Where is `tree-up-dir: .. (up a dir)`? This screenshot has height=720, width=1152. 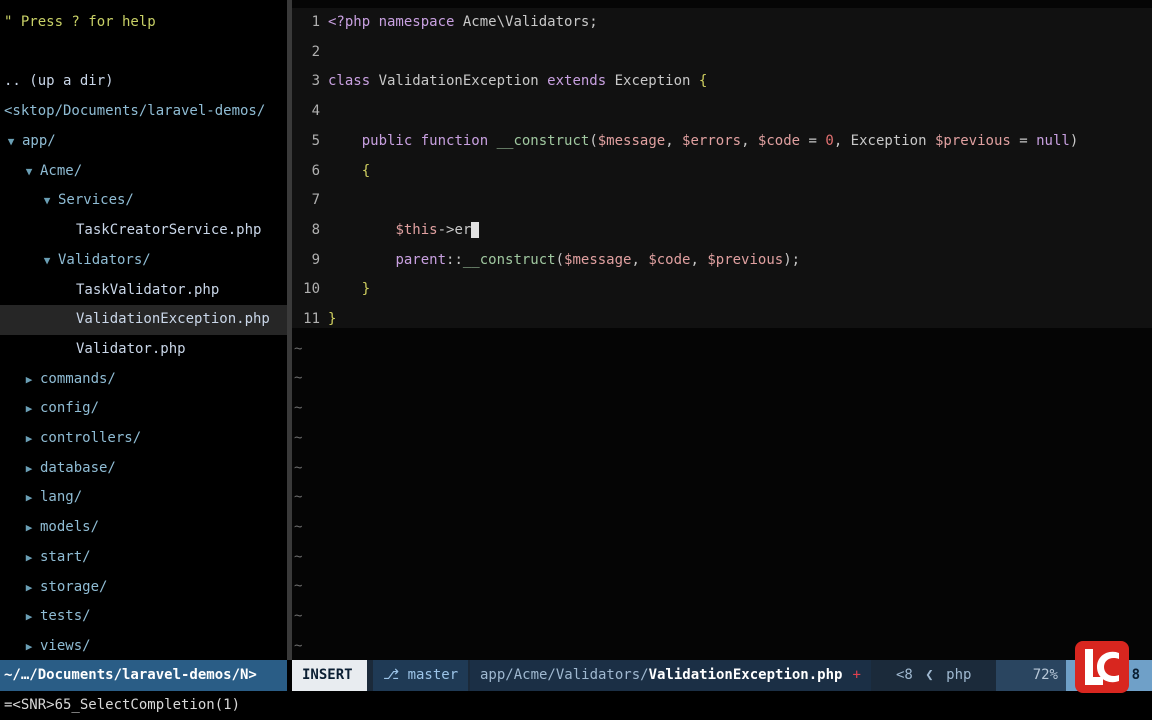 tree-up-dir: .. (up a dir) is located at coordinates (57, 82).